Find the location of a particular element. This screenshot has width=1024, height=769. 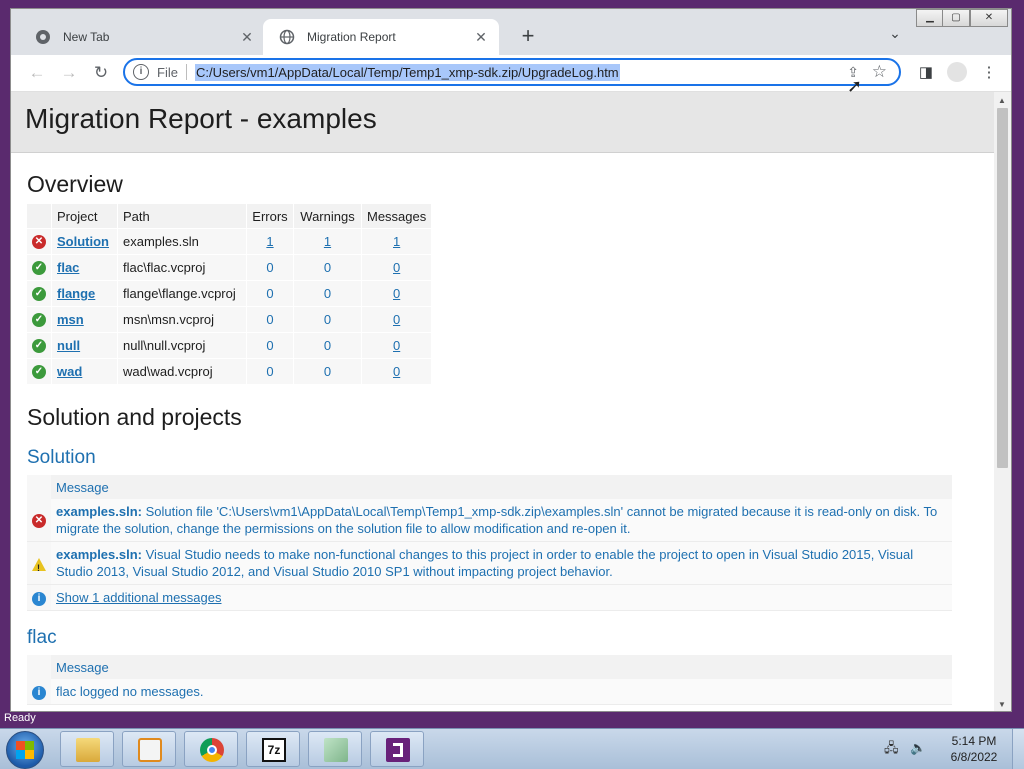

warnings-count-link: 1 is located at coordinates (327, 241).